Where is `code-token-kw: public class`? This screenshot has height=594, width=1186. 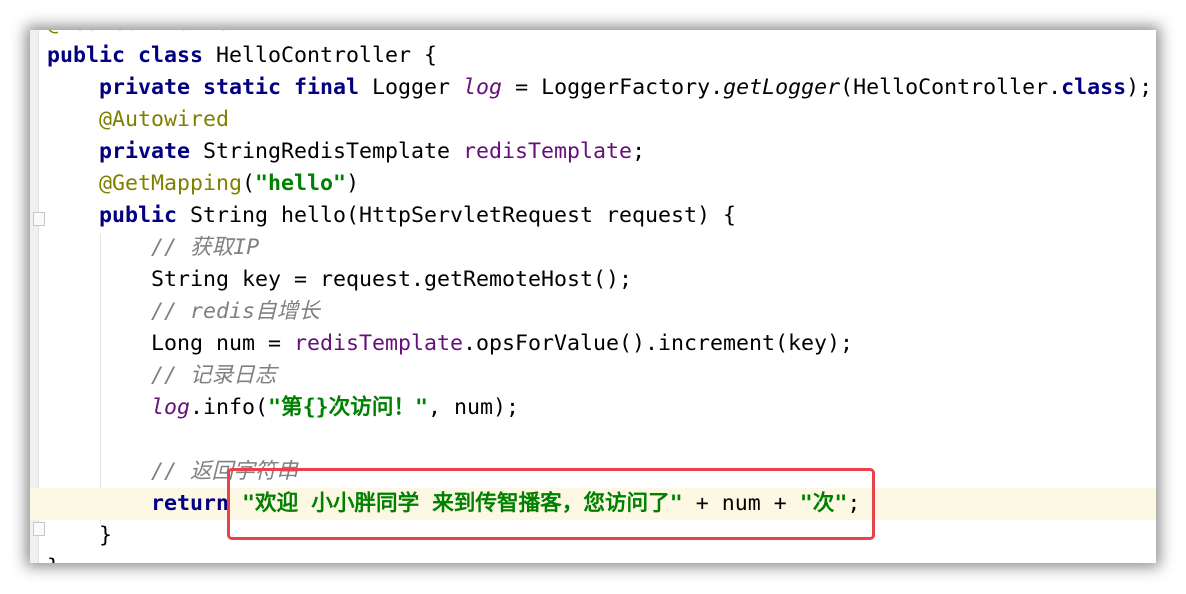
code-token-kw: public class is located at coordinates (132, 55).